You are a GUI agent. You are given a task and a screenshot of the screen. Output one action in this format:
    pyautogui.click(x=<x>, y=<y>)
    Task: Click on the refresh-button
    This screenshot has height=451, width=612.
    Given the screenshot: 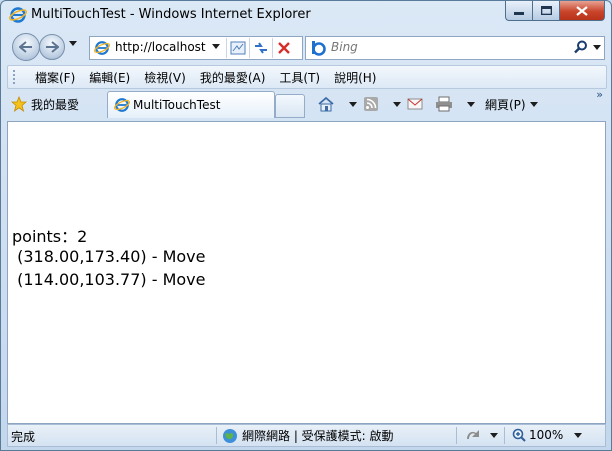 What is the action you would take?
    pyautogui.click(x=260, y=48)
    